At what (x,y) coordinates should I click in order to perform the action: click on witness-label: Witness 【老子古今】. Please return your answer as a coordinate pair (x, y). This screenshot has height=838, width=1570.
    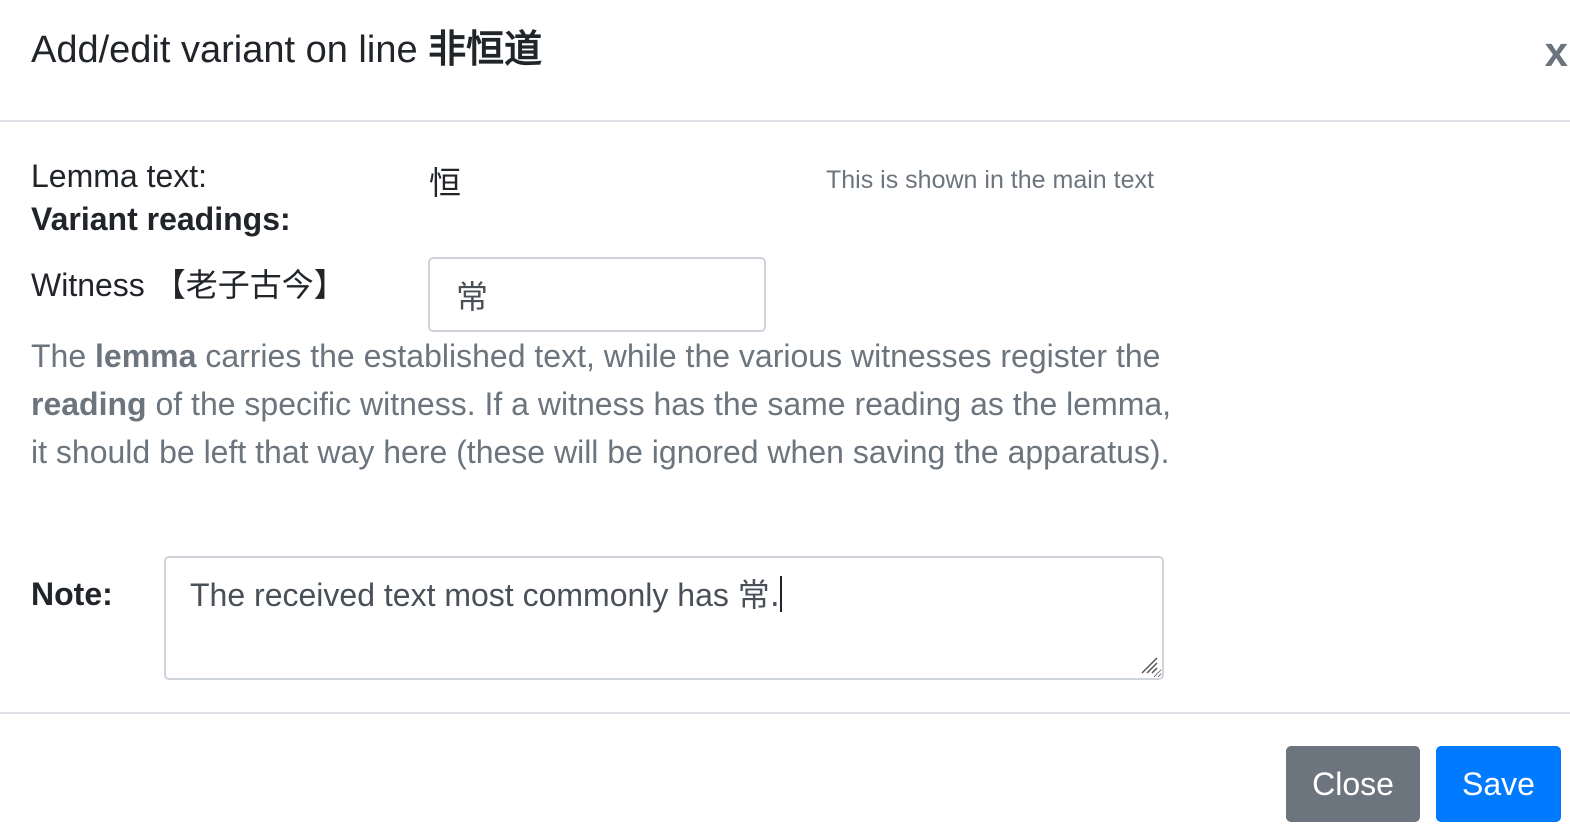
    Looking at the image, I should click on (188, 283).